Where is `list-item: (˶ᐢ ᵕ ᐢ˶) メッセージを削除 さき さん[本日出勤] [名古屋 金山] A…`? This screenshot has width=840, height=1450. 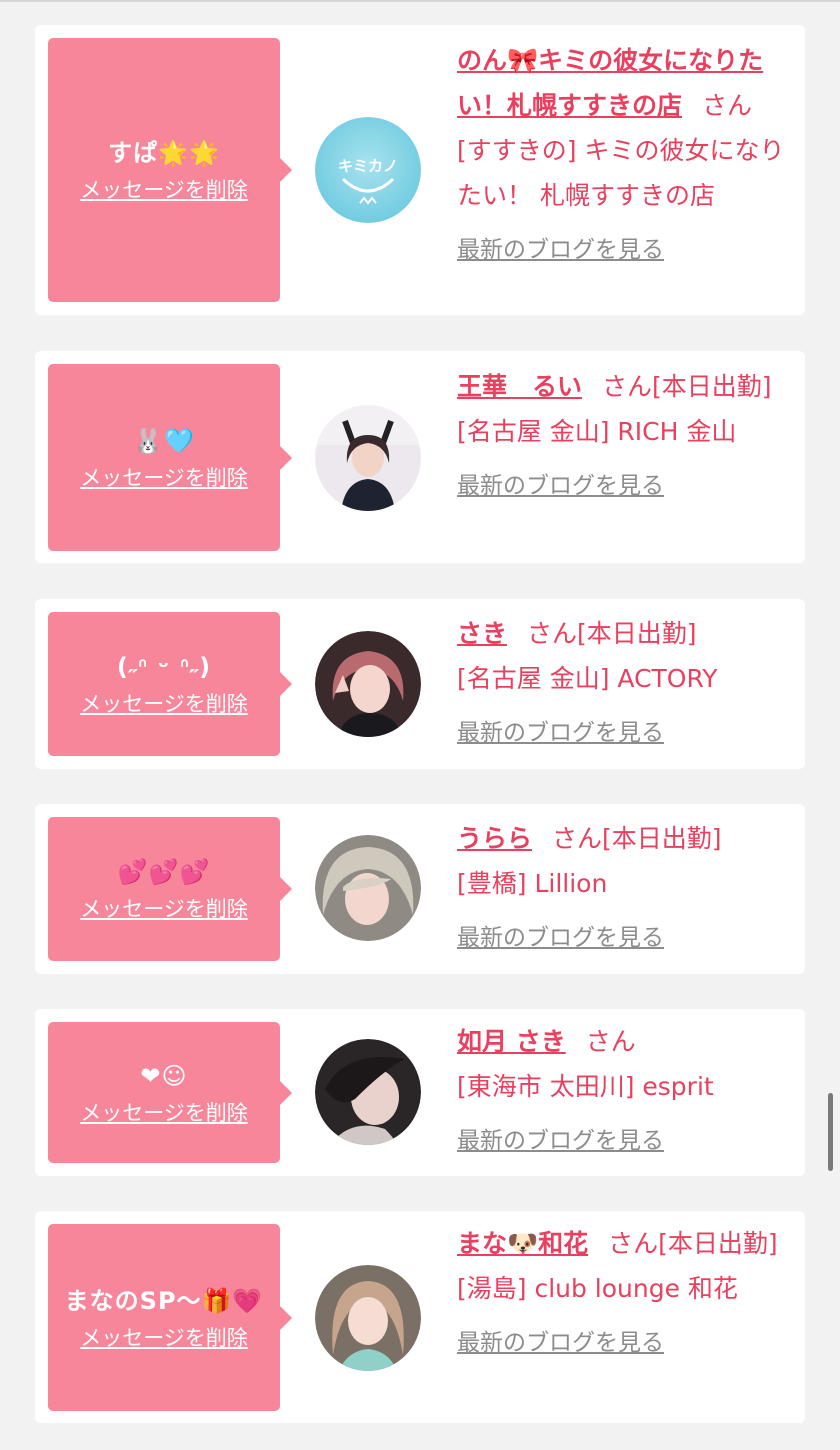
list-item: (˶ᐢ ᵕ ᐢ˶) メッセージを削除 さき さん[本日出勤] [名古屋 金山] A… is located at coordinates (420, 684).